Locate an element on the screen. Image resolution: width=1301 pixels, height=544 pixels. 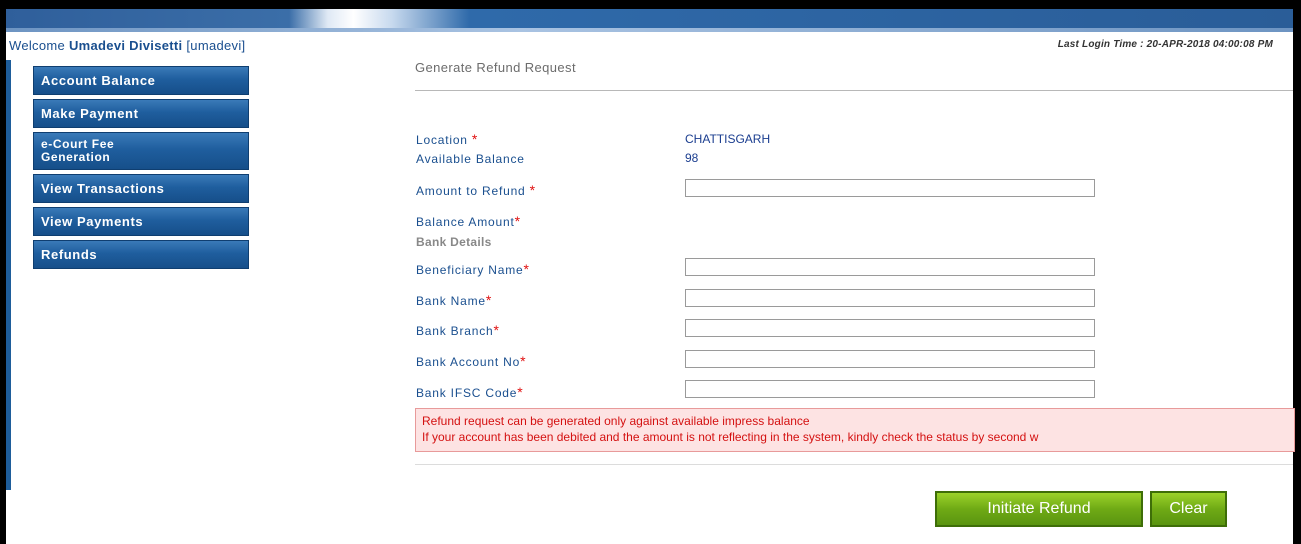
beneficiary-name-input is located at coordinates (890, 267).